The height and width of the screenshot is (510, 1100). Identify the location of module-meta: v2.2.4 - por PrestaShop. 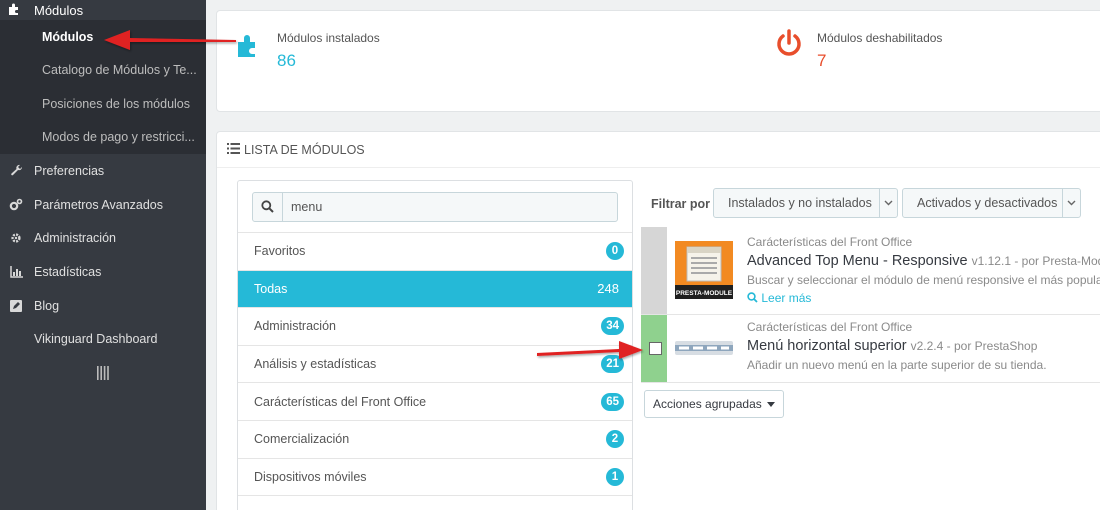
(974, 346).